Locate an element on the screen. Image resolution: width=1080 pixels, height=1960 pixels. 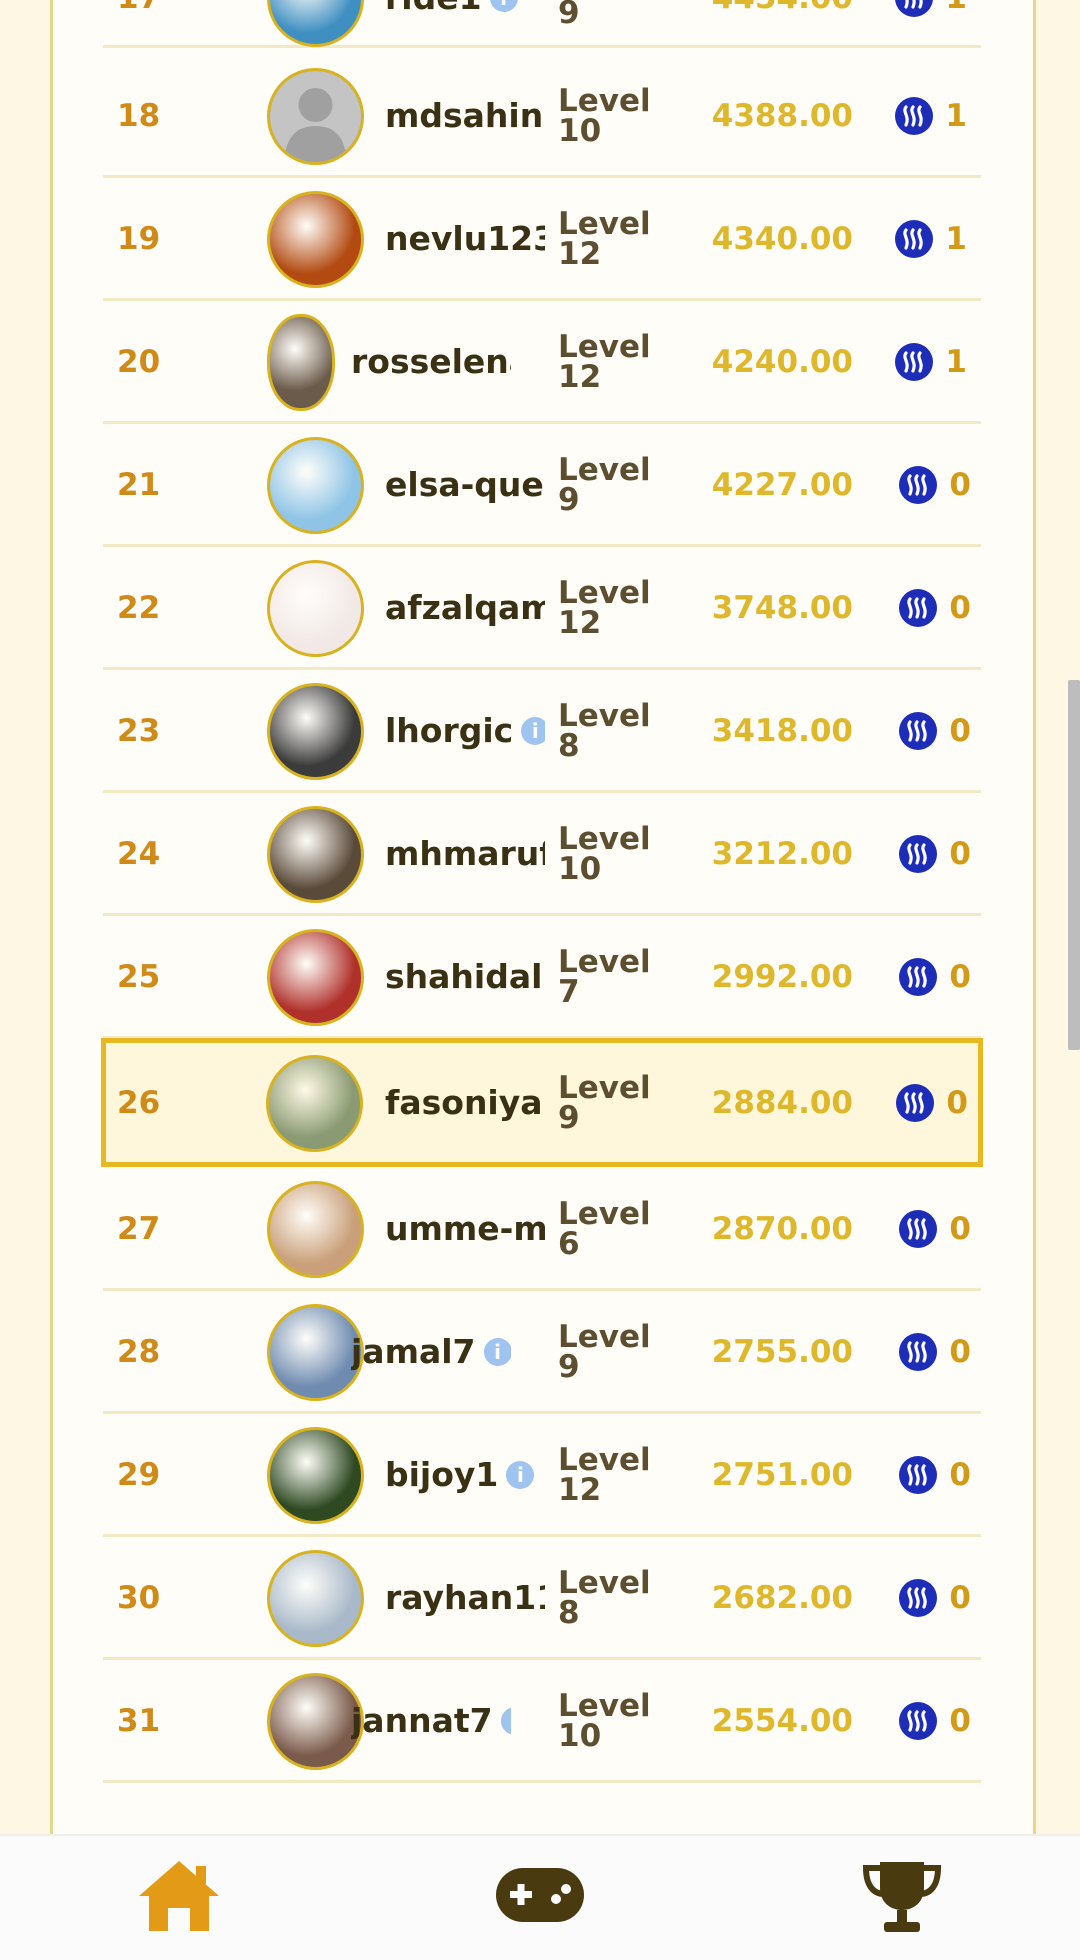
username-text: mdsahin1 is located at coordinates (465, 115).